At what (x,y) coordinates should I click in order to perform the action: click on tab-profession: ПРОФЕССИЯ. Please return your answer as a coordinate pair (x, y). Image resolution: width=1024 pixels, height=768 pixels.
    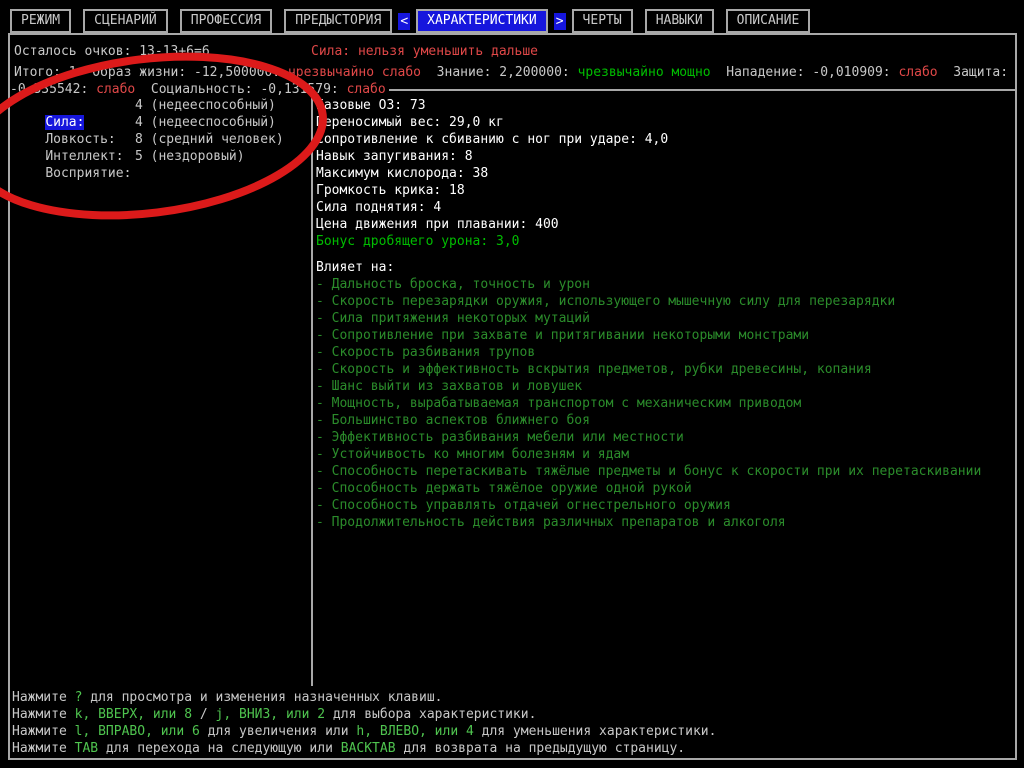
    Looking at the image, I should click on (226, 21).